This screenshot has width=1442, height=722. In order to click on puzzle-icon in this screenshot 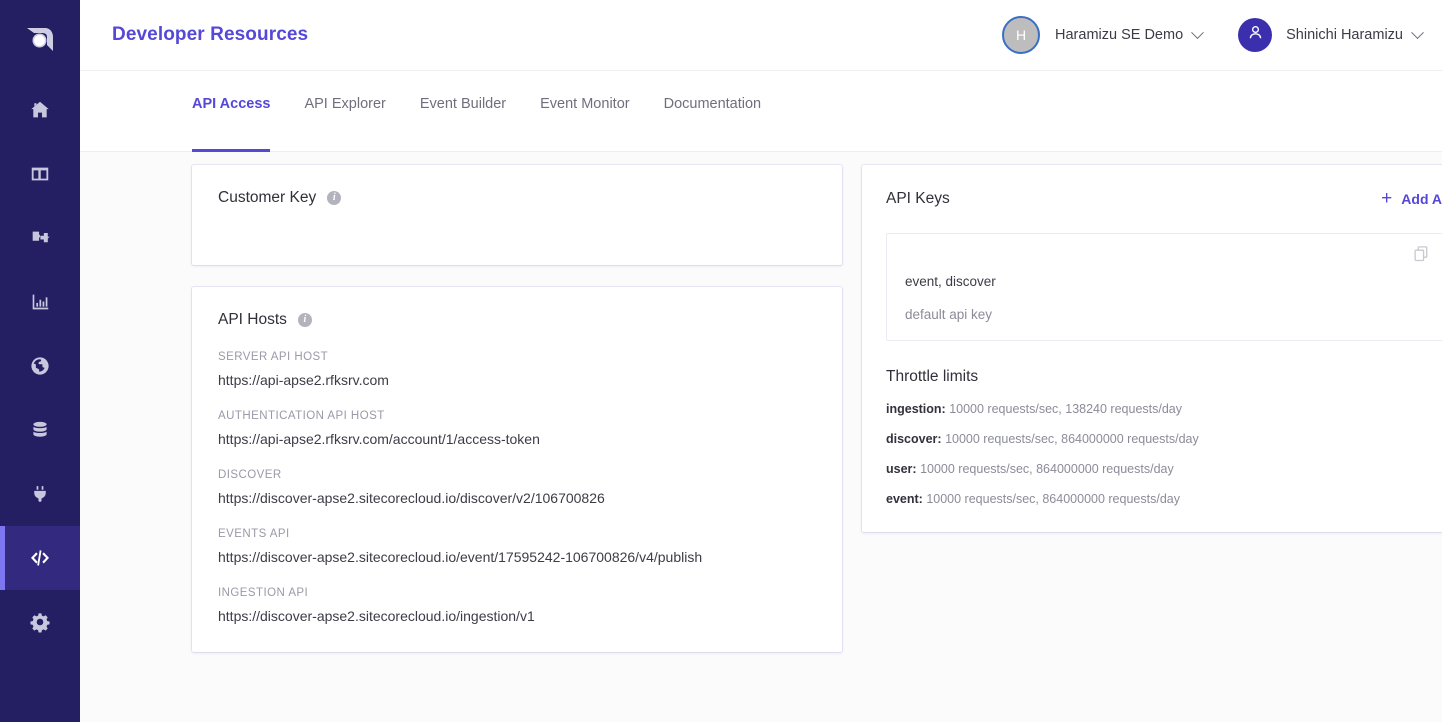, I will do `click(40, 238)`.